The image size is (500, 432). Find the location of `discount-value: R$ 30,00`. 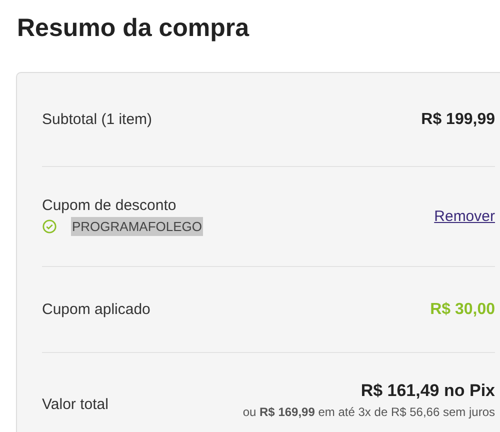

discount-value: R$ 30,00 is located at coordinates (462, 309).